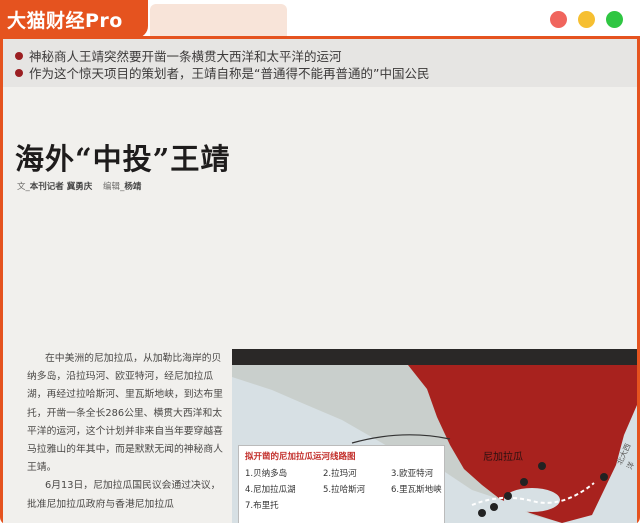 This screenshot has width=640, height=523. I want to click on article-headline: 海外“中投”王靖, so click(123, 159).